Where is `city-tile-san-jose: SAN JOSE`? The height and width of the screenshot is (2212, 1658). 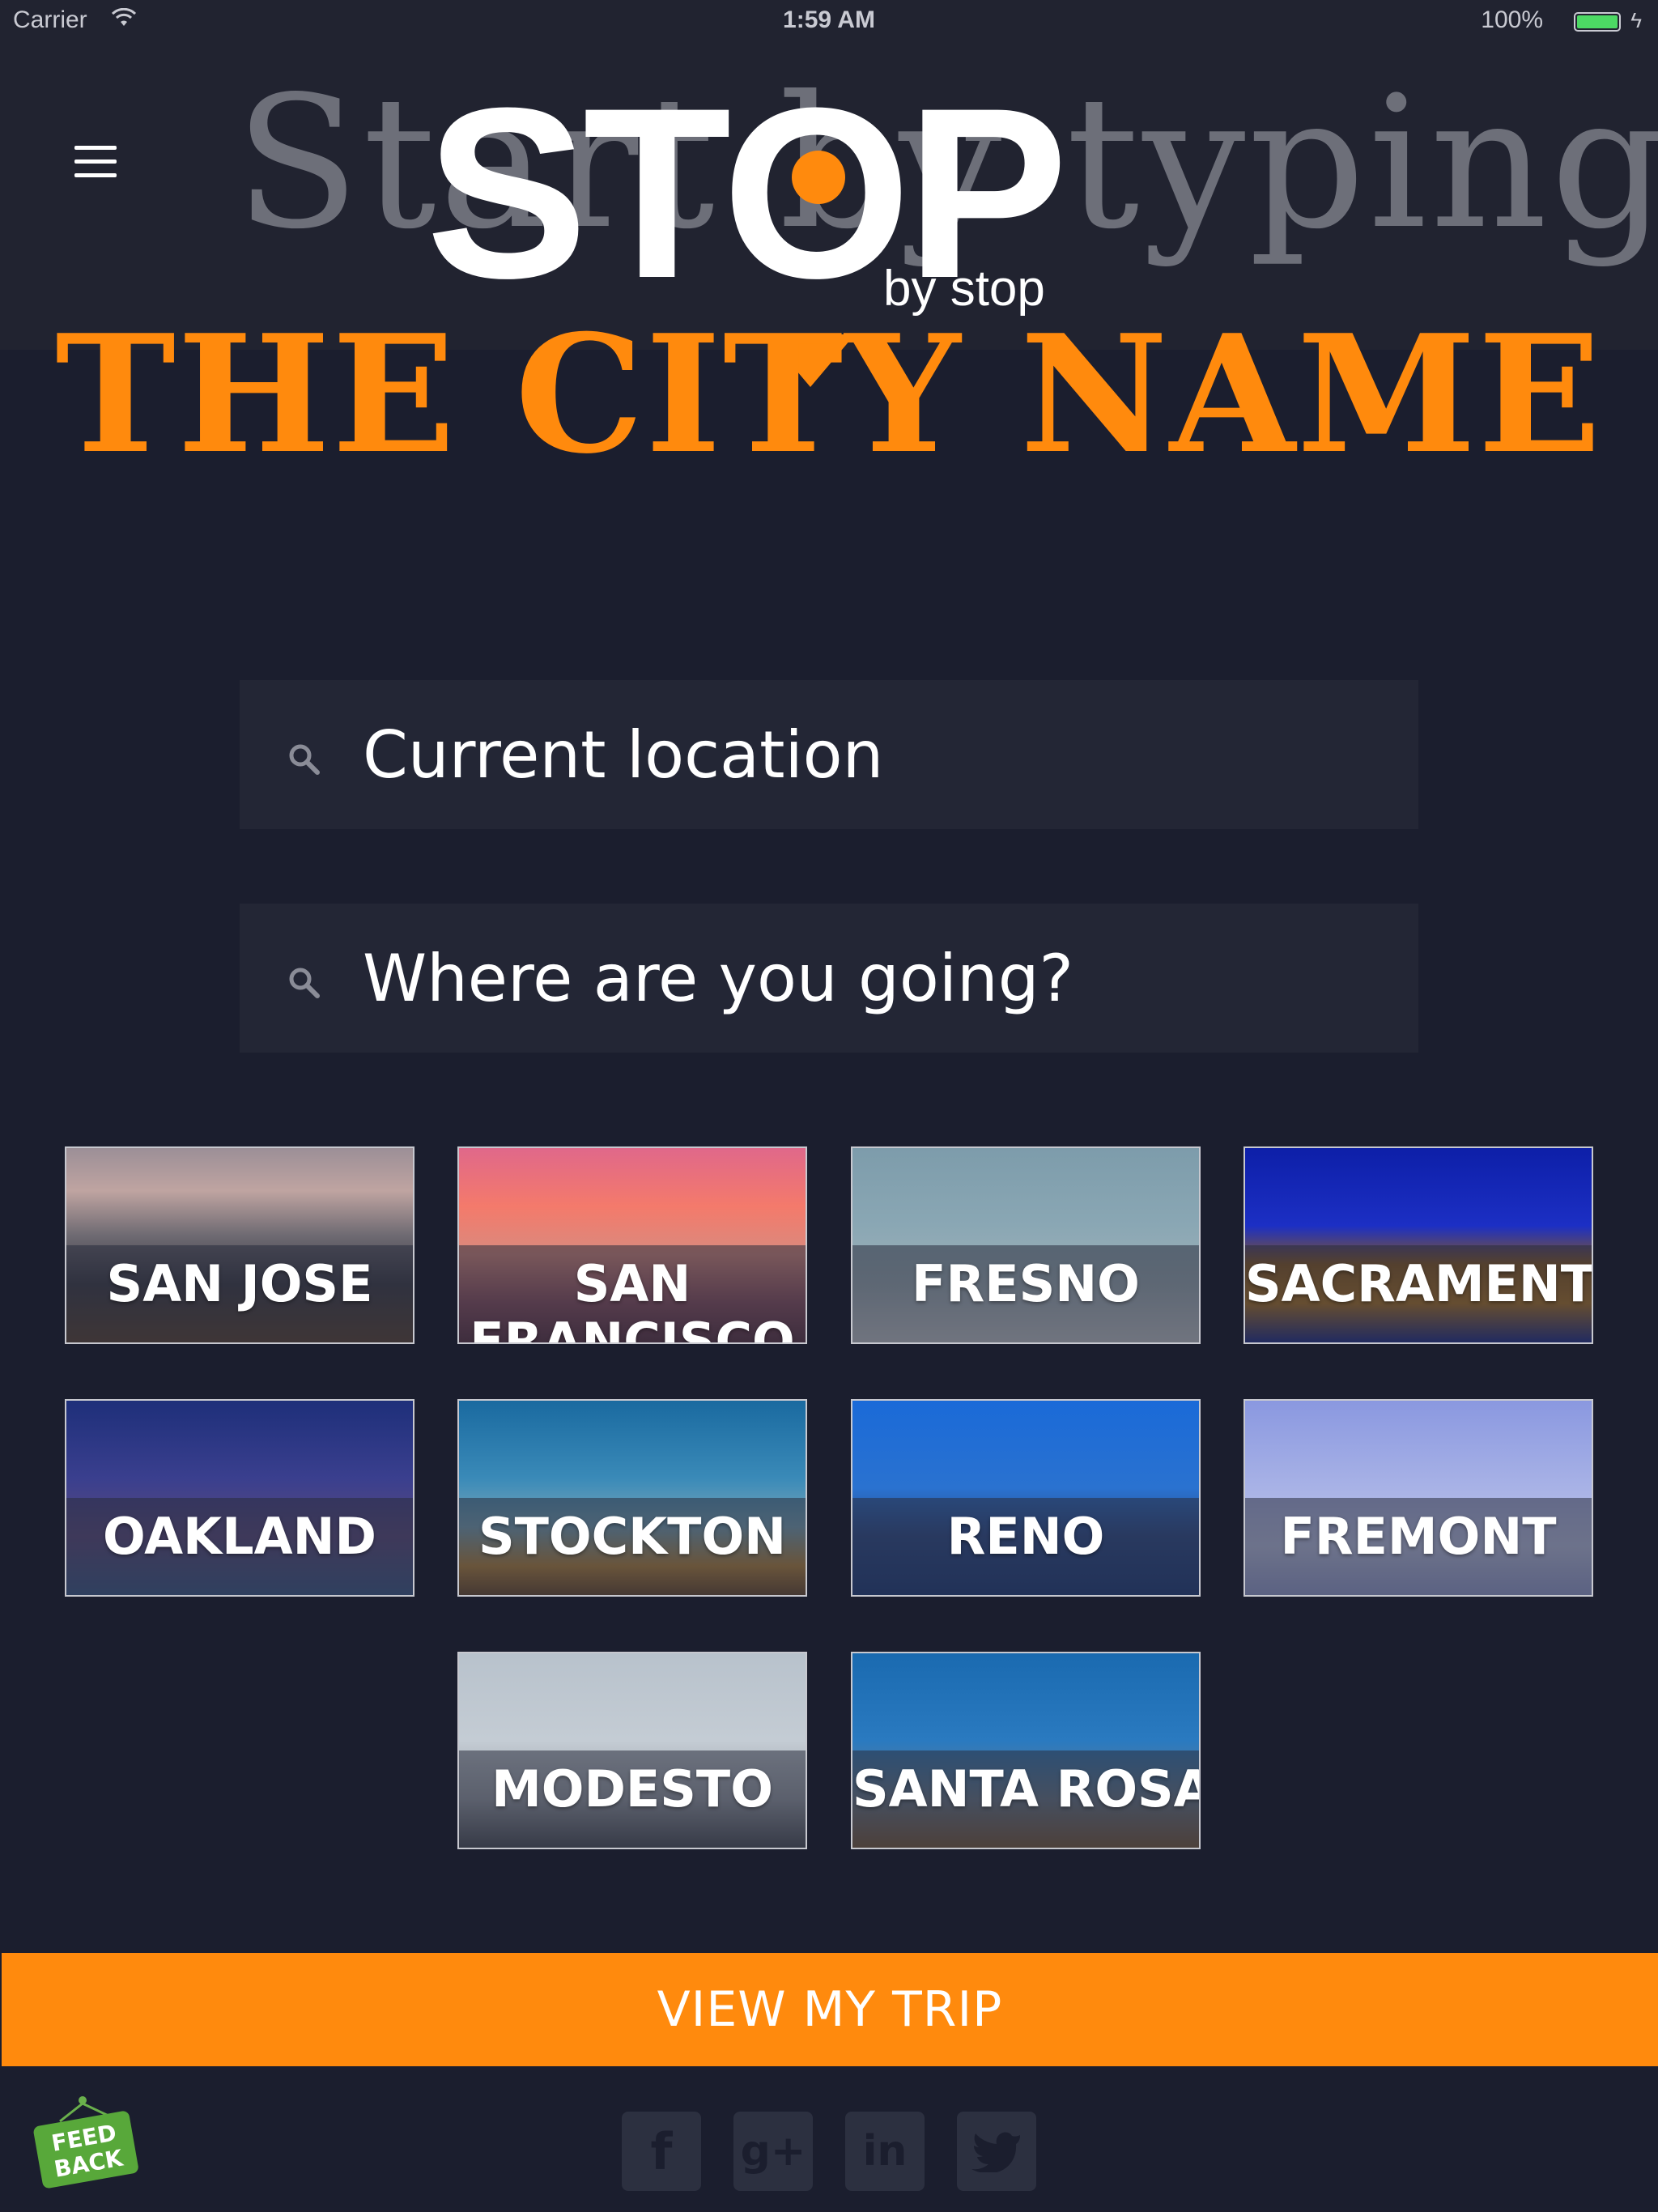 city-tile-san-jose: SAN JOSE is located at coordinates (239, 1245).